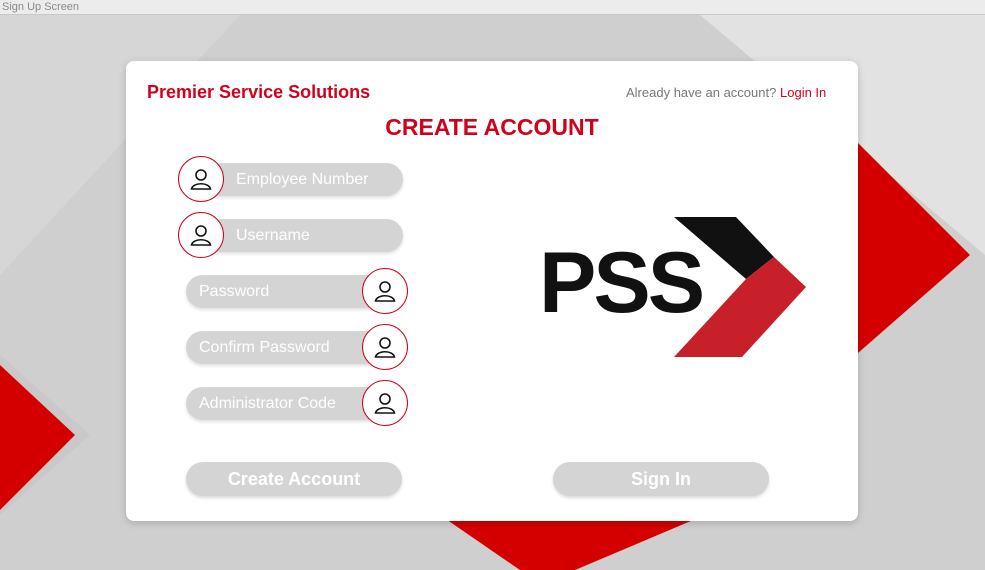 The width and height of the screenshot is (985, 570). I want to click on sign-in-button: Sign In, so click(661, 479).